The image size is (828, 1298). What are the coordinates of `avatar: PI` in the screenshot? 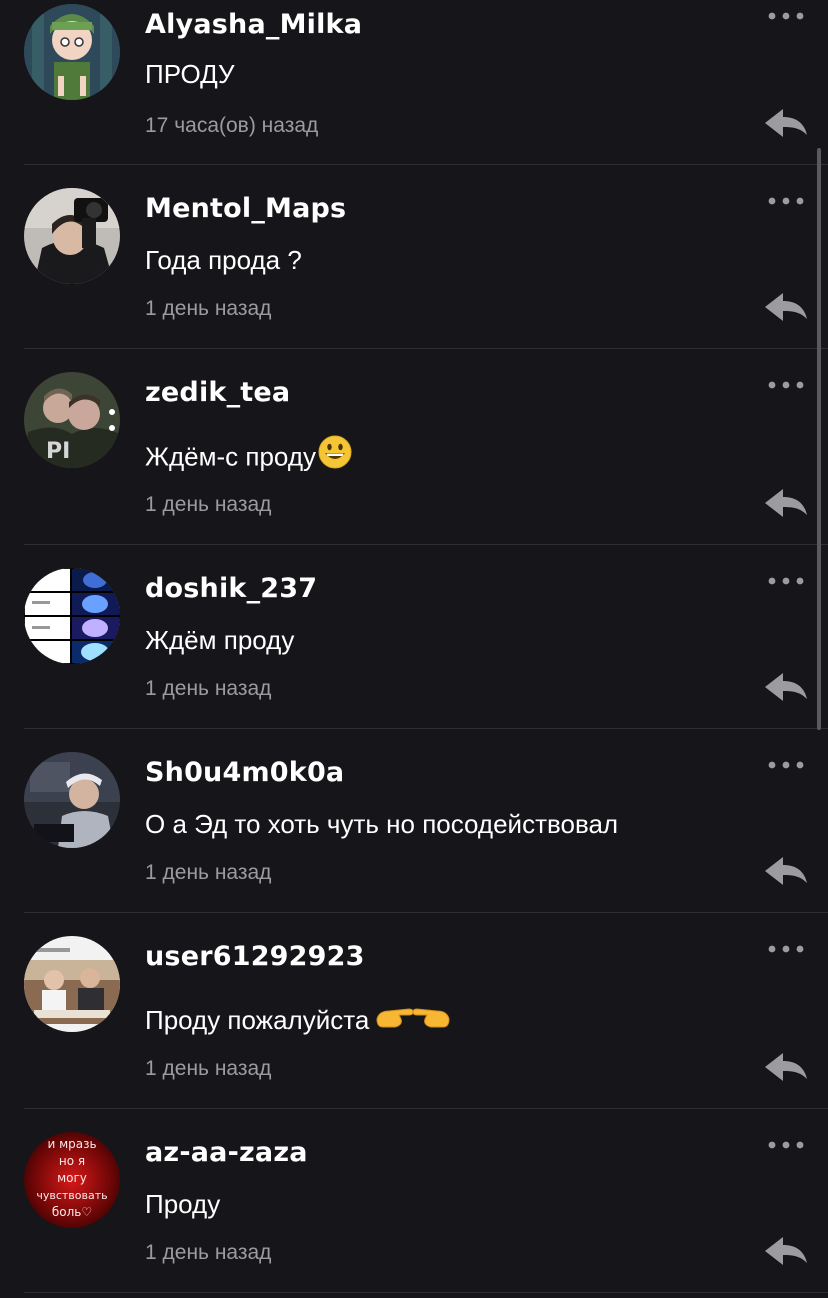 It's located at (72, 420).